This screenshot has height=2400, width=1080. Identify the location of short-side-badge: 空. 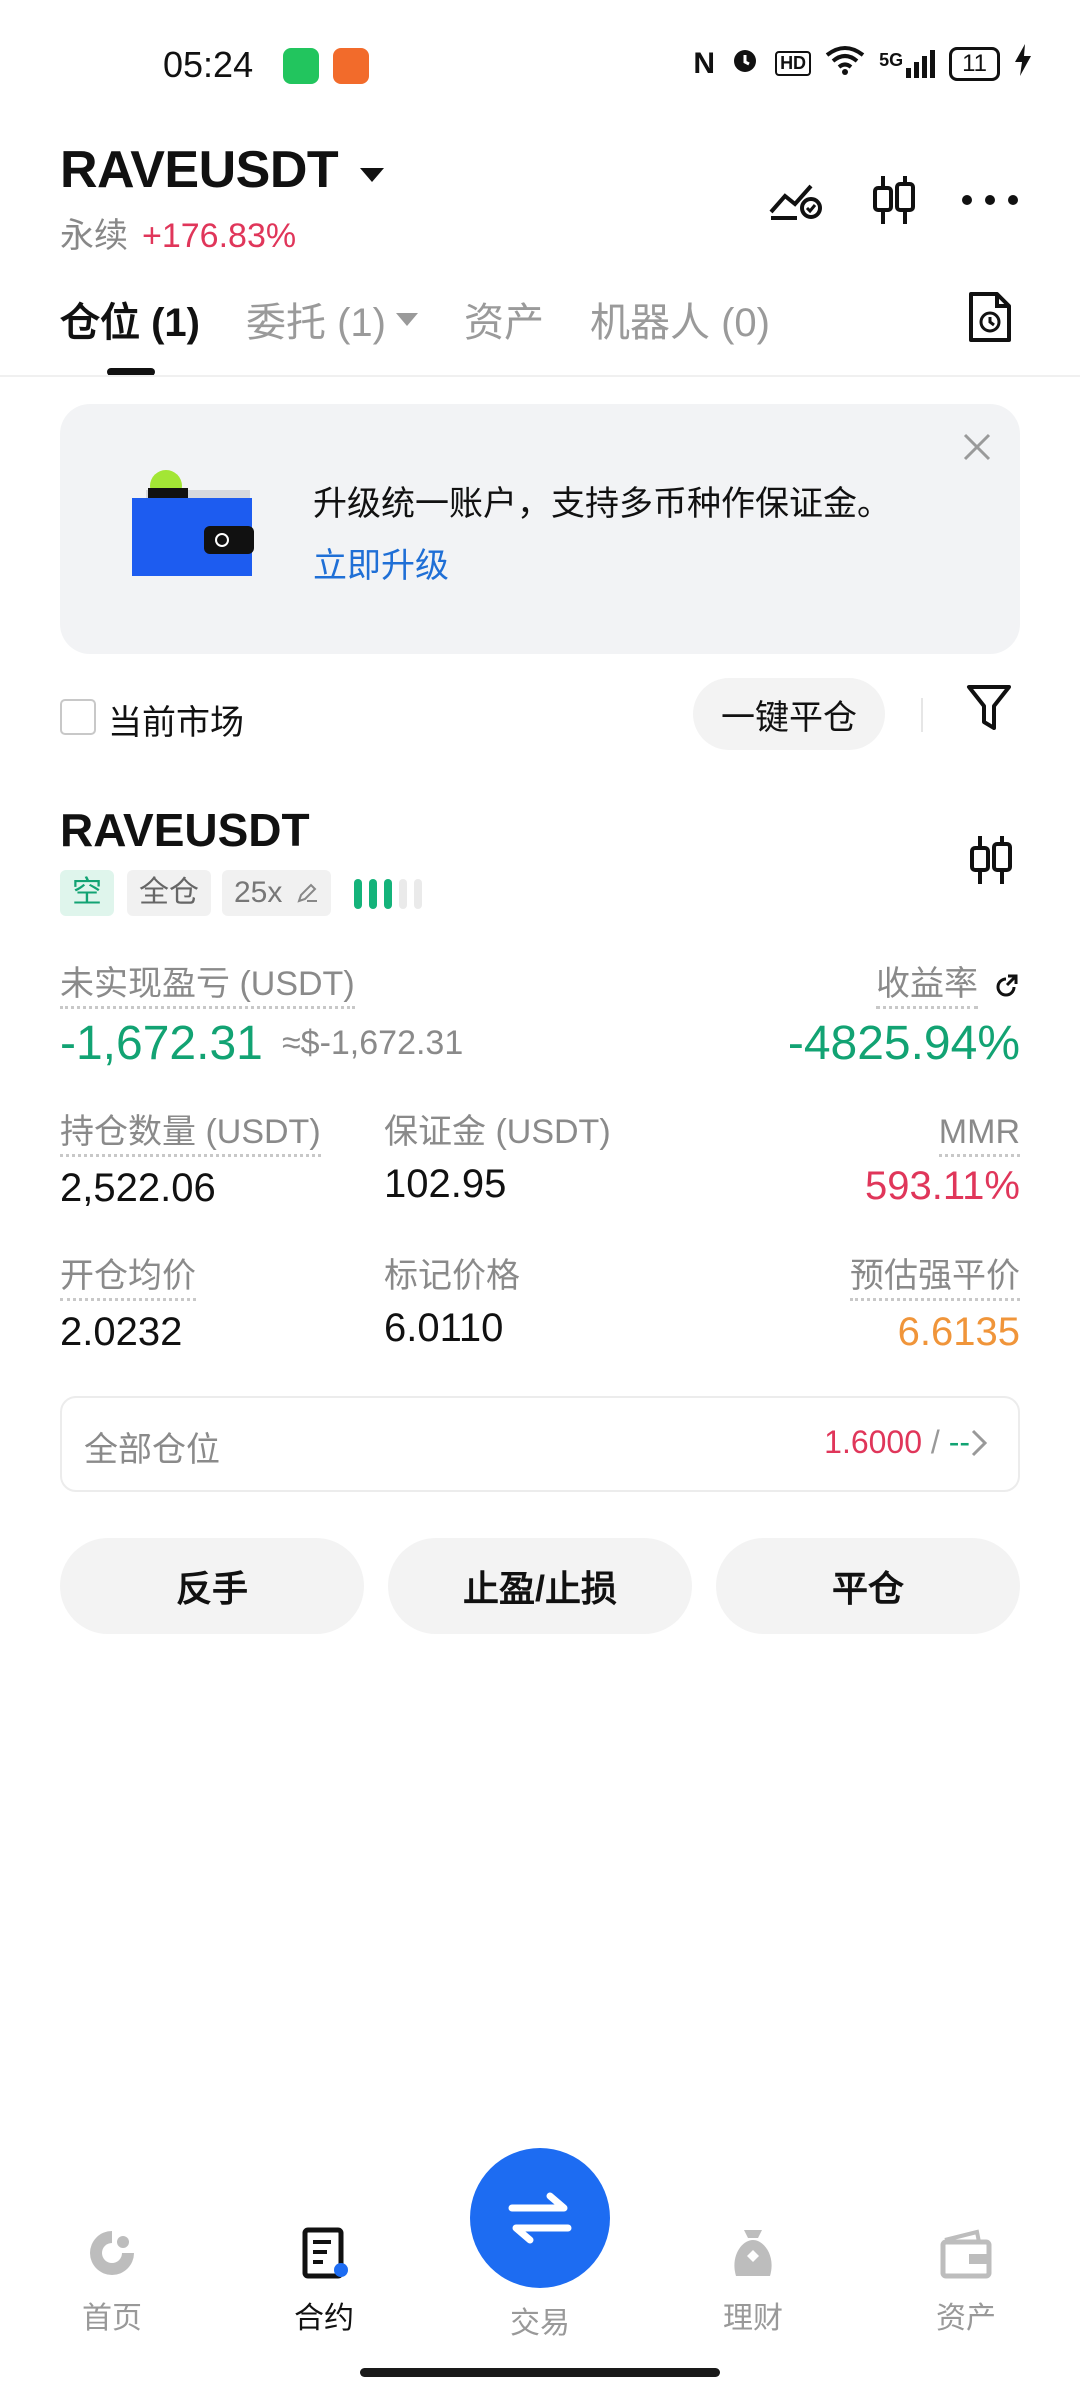
(87, 893).